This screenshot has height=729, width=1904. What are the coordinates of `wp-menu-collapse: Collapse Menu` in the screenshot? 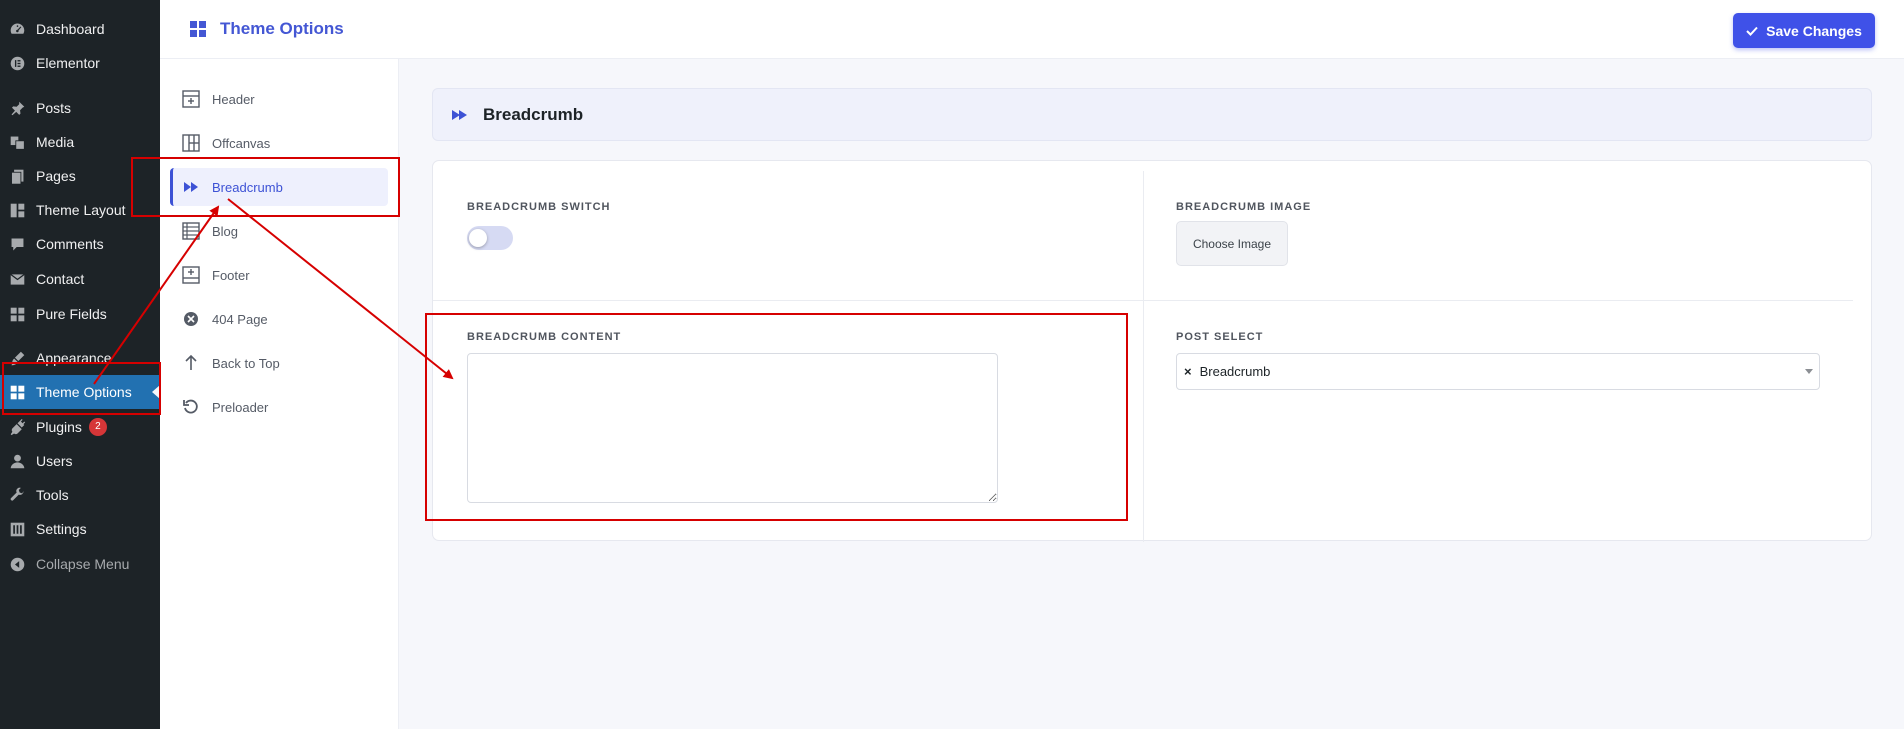 It's located at (80, 564).